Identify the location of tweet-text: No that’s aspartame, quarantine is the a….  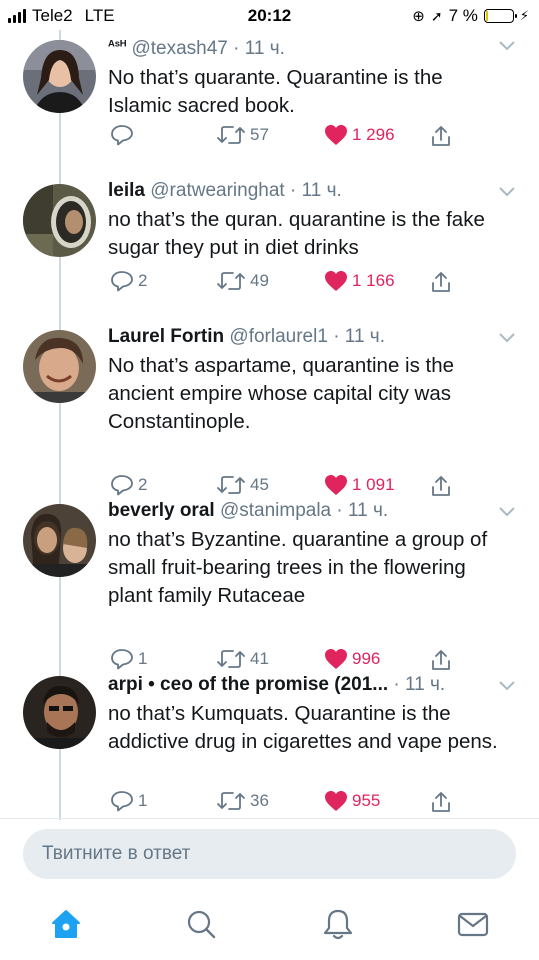
(281, 393).